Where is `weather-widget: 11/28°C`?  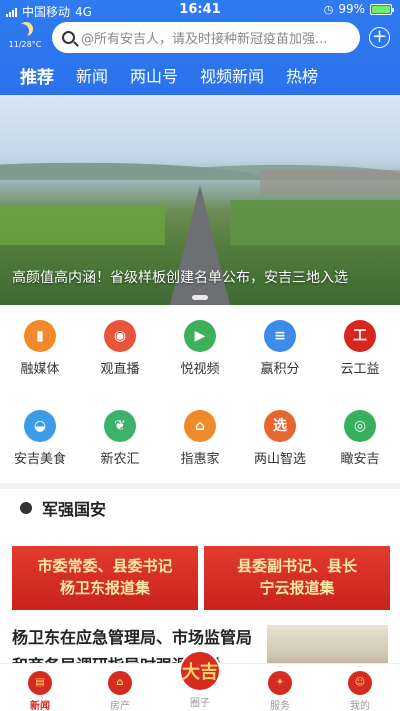 weather-widget: 11/28°C is located at coordinates (25, 36).